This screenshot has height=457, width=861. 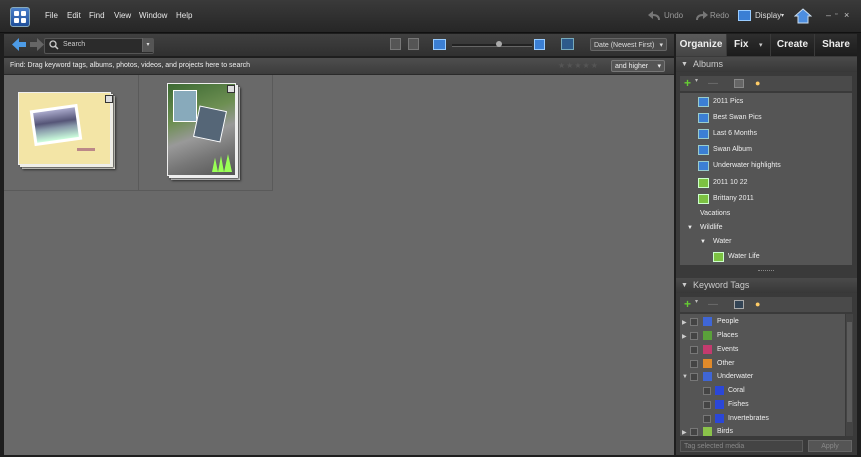 I want to click on add-album-icon: +, so click(x=687, y=83).